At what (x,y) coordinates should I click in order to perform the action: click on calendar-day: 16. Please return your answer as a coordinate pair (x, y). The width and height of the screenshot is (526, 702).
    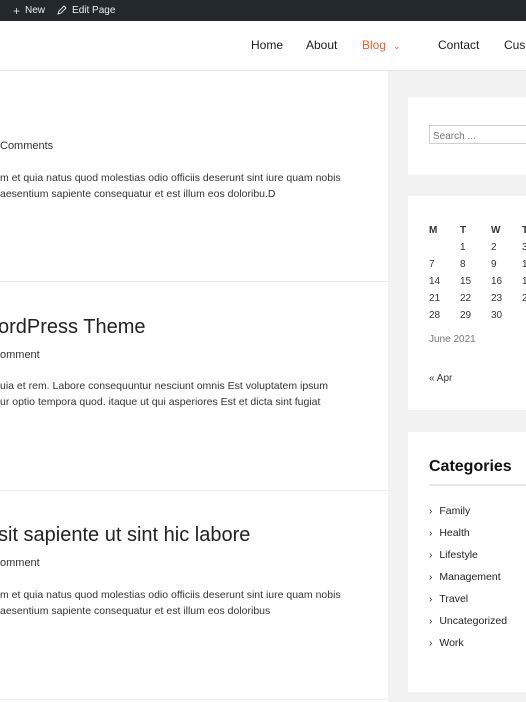
    Looking at the image, I should click on (497, 281).